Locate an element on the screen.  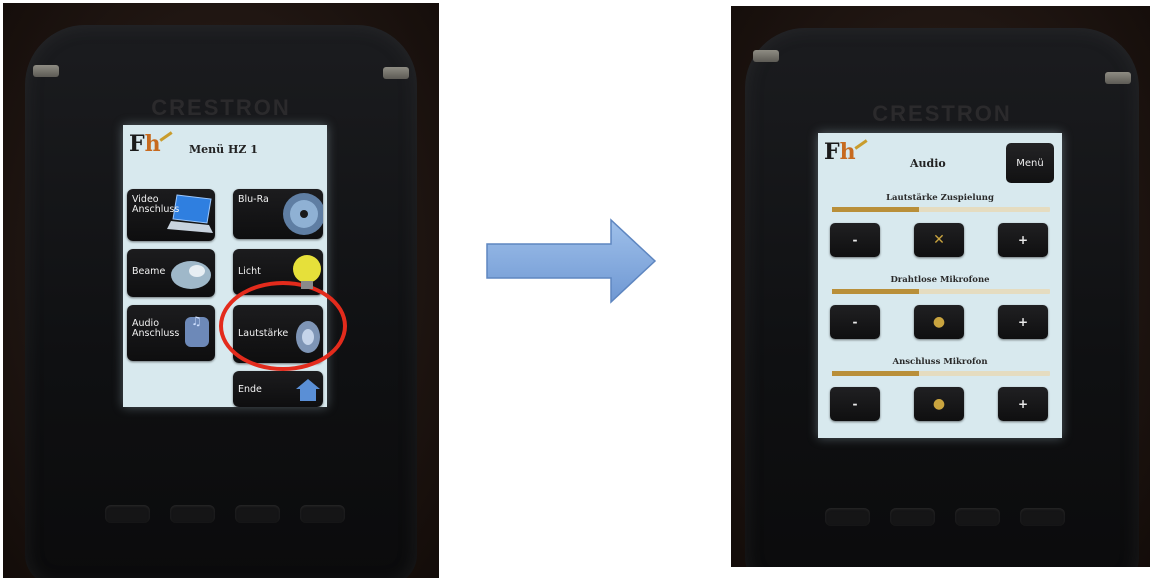
mute-icon: ✕ is located at coordinates (939, 240).